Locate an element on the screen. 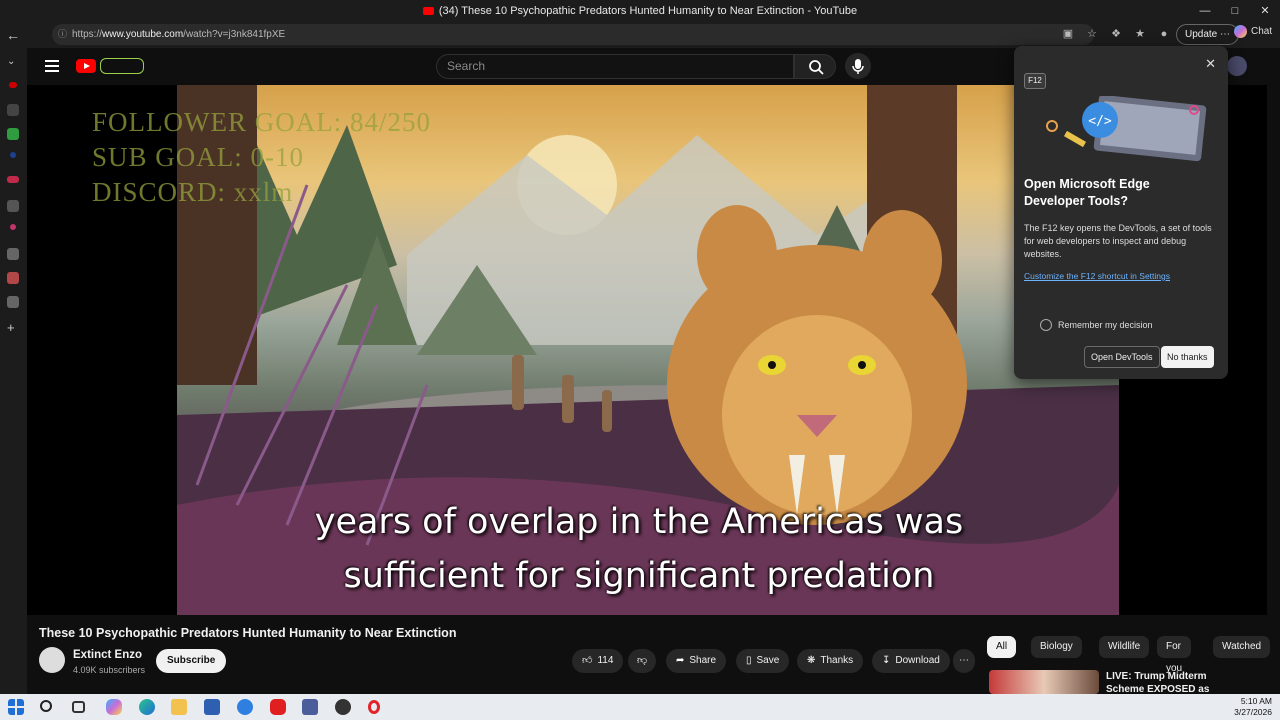 This screenshot has width=1280, height=720. bookmark-icon: ▯ is located at coordinates (749, 660).